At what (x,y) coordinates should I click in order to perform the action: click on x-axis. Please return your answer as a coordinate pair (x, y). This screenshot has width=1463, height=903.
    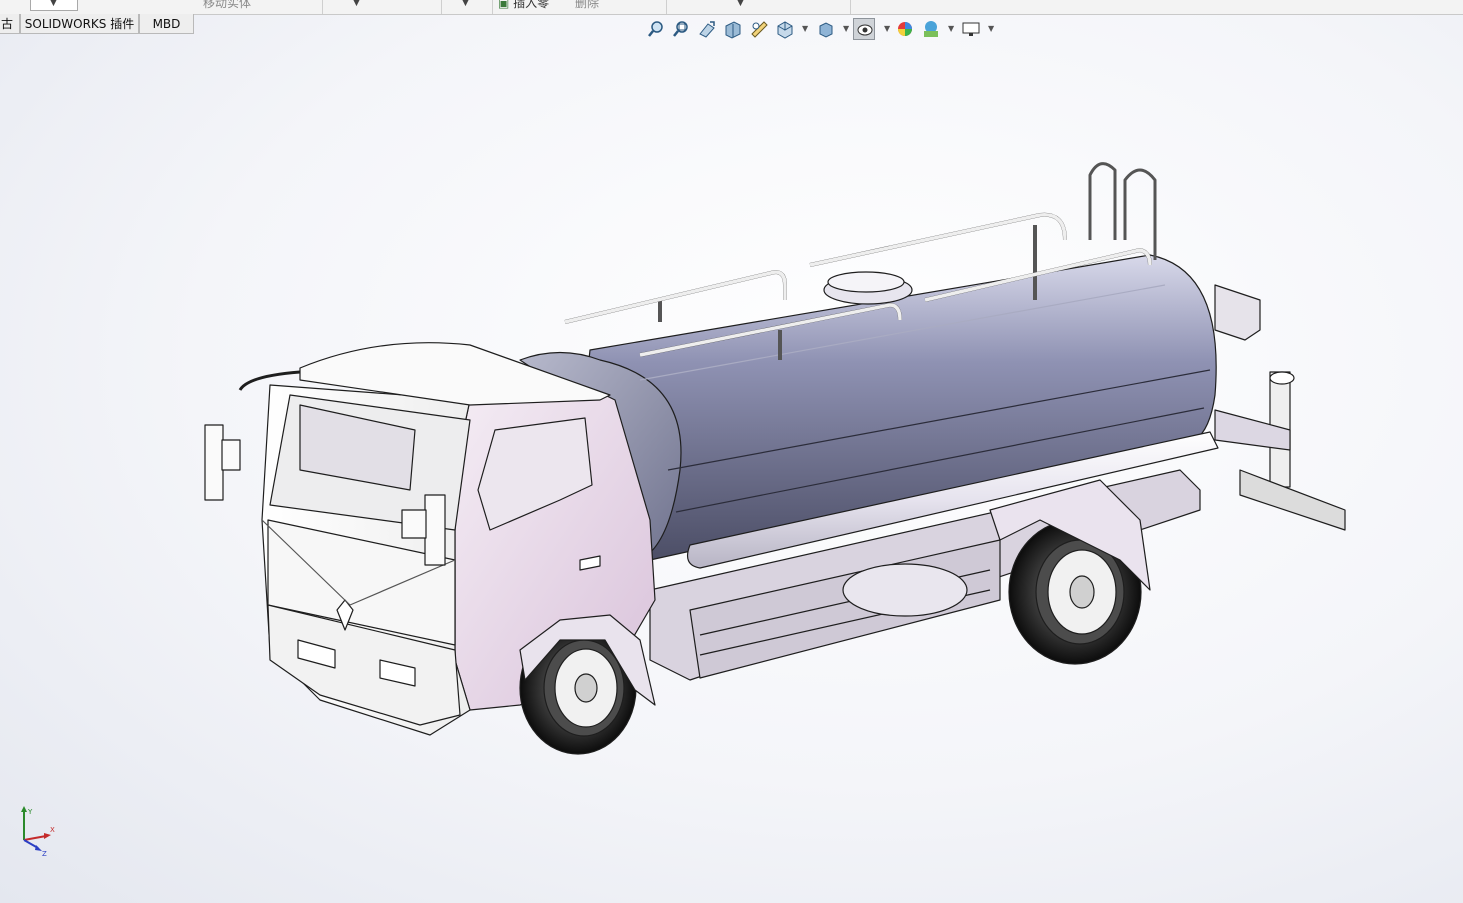
    Looking at the image, I should click on (35, 838).